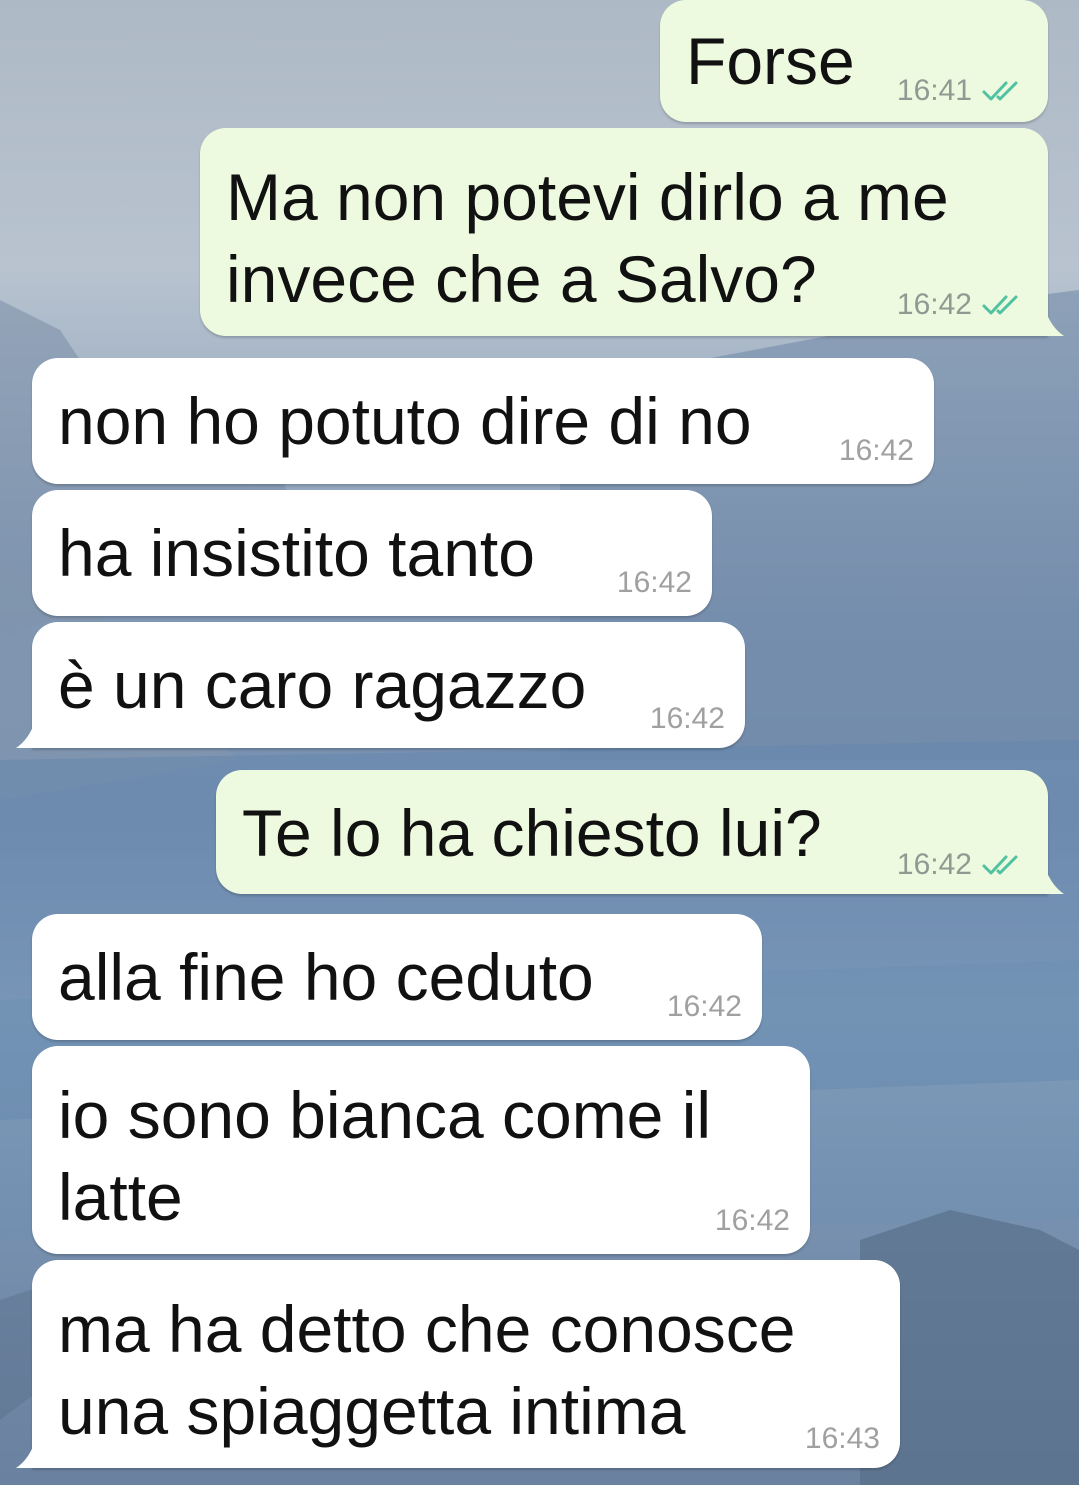 This screenshot has height=1485, width=1079. I want to click on message-bubble-incoming: è un caro ragazzo 16:42, so click(388, 685).